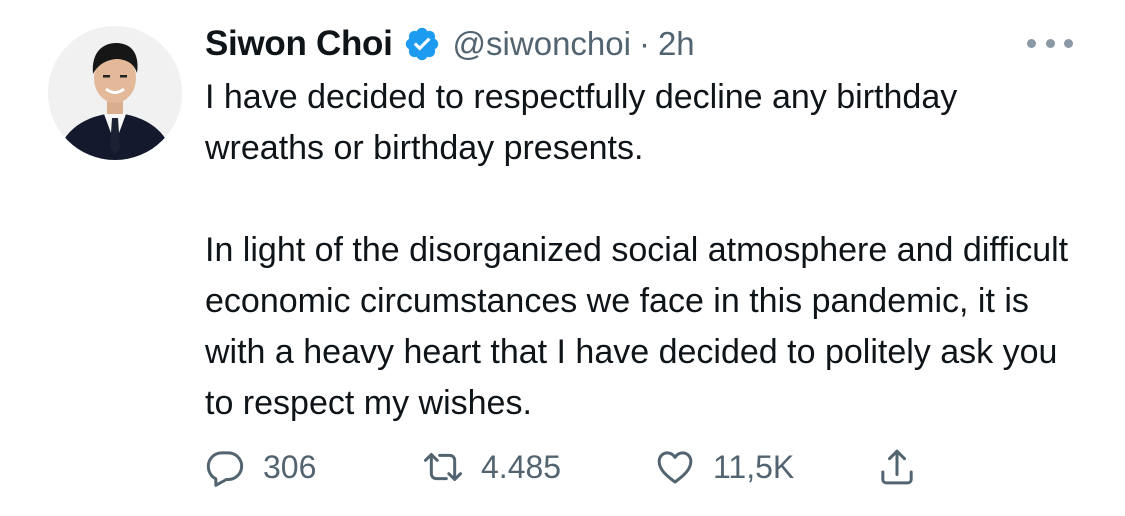 The height and width of the screenshot is (516, 1125). I want to click on retweet-button: 4.485, so click(492, 467).